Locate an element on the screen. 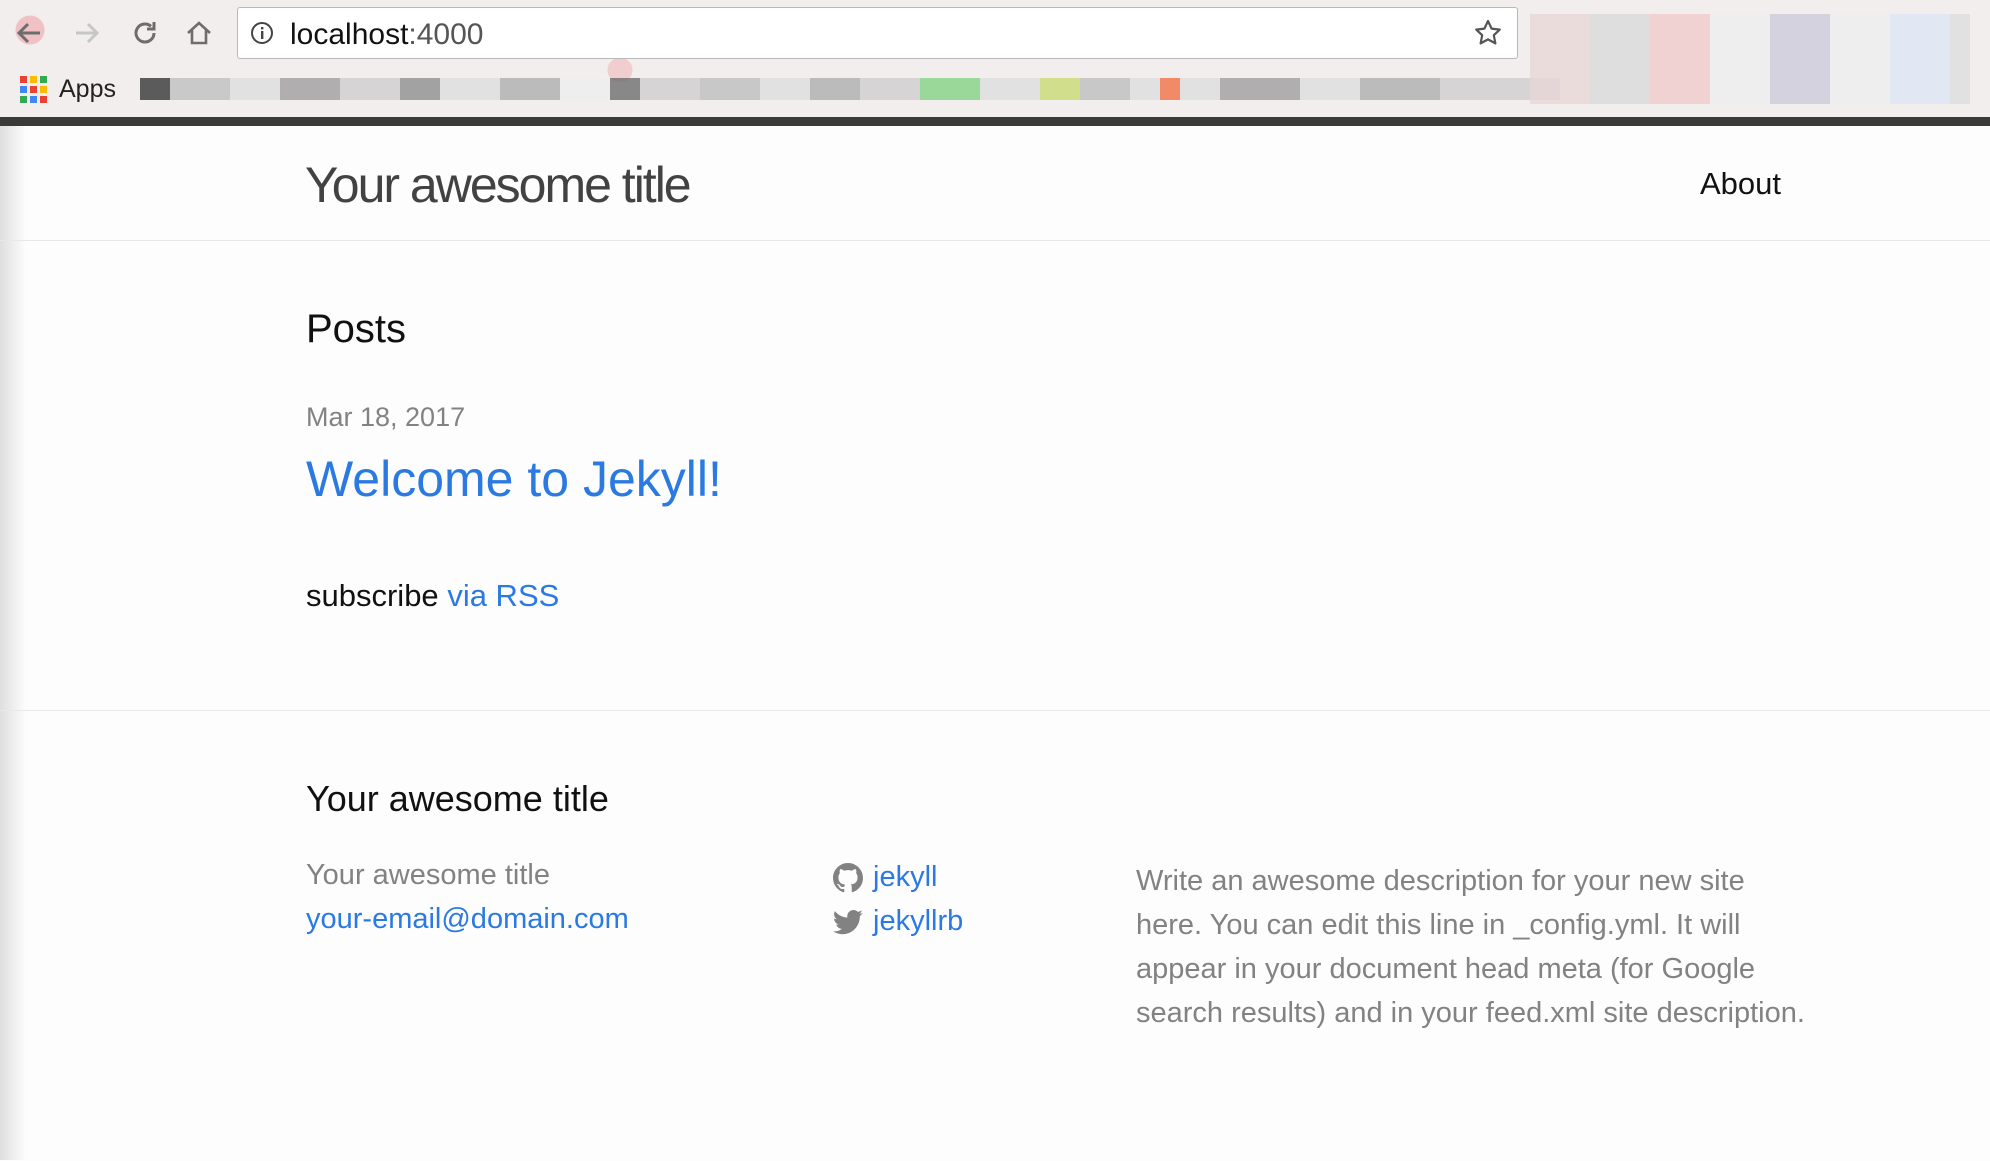 The image size is (1990, 1161). twitter-username: jekyllrb is located at coordinates (918, 921).